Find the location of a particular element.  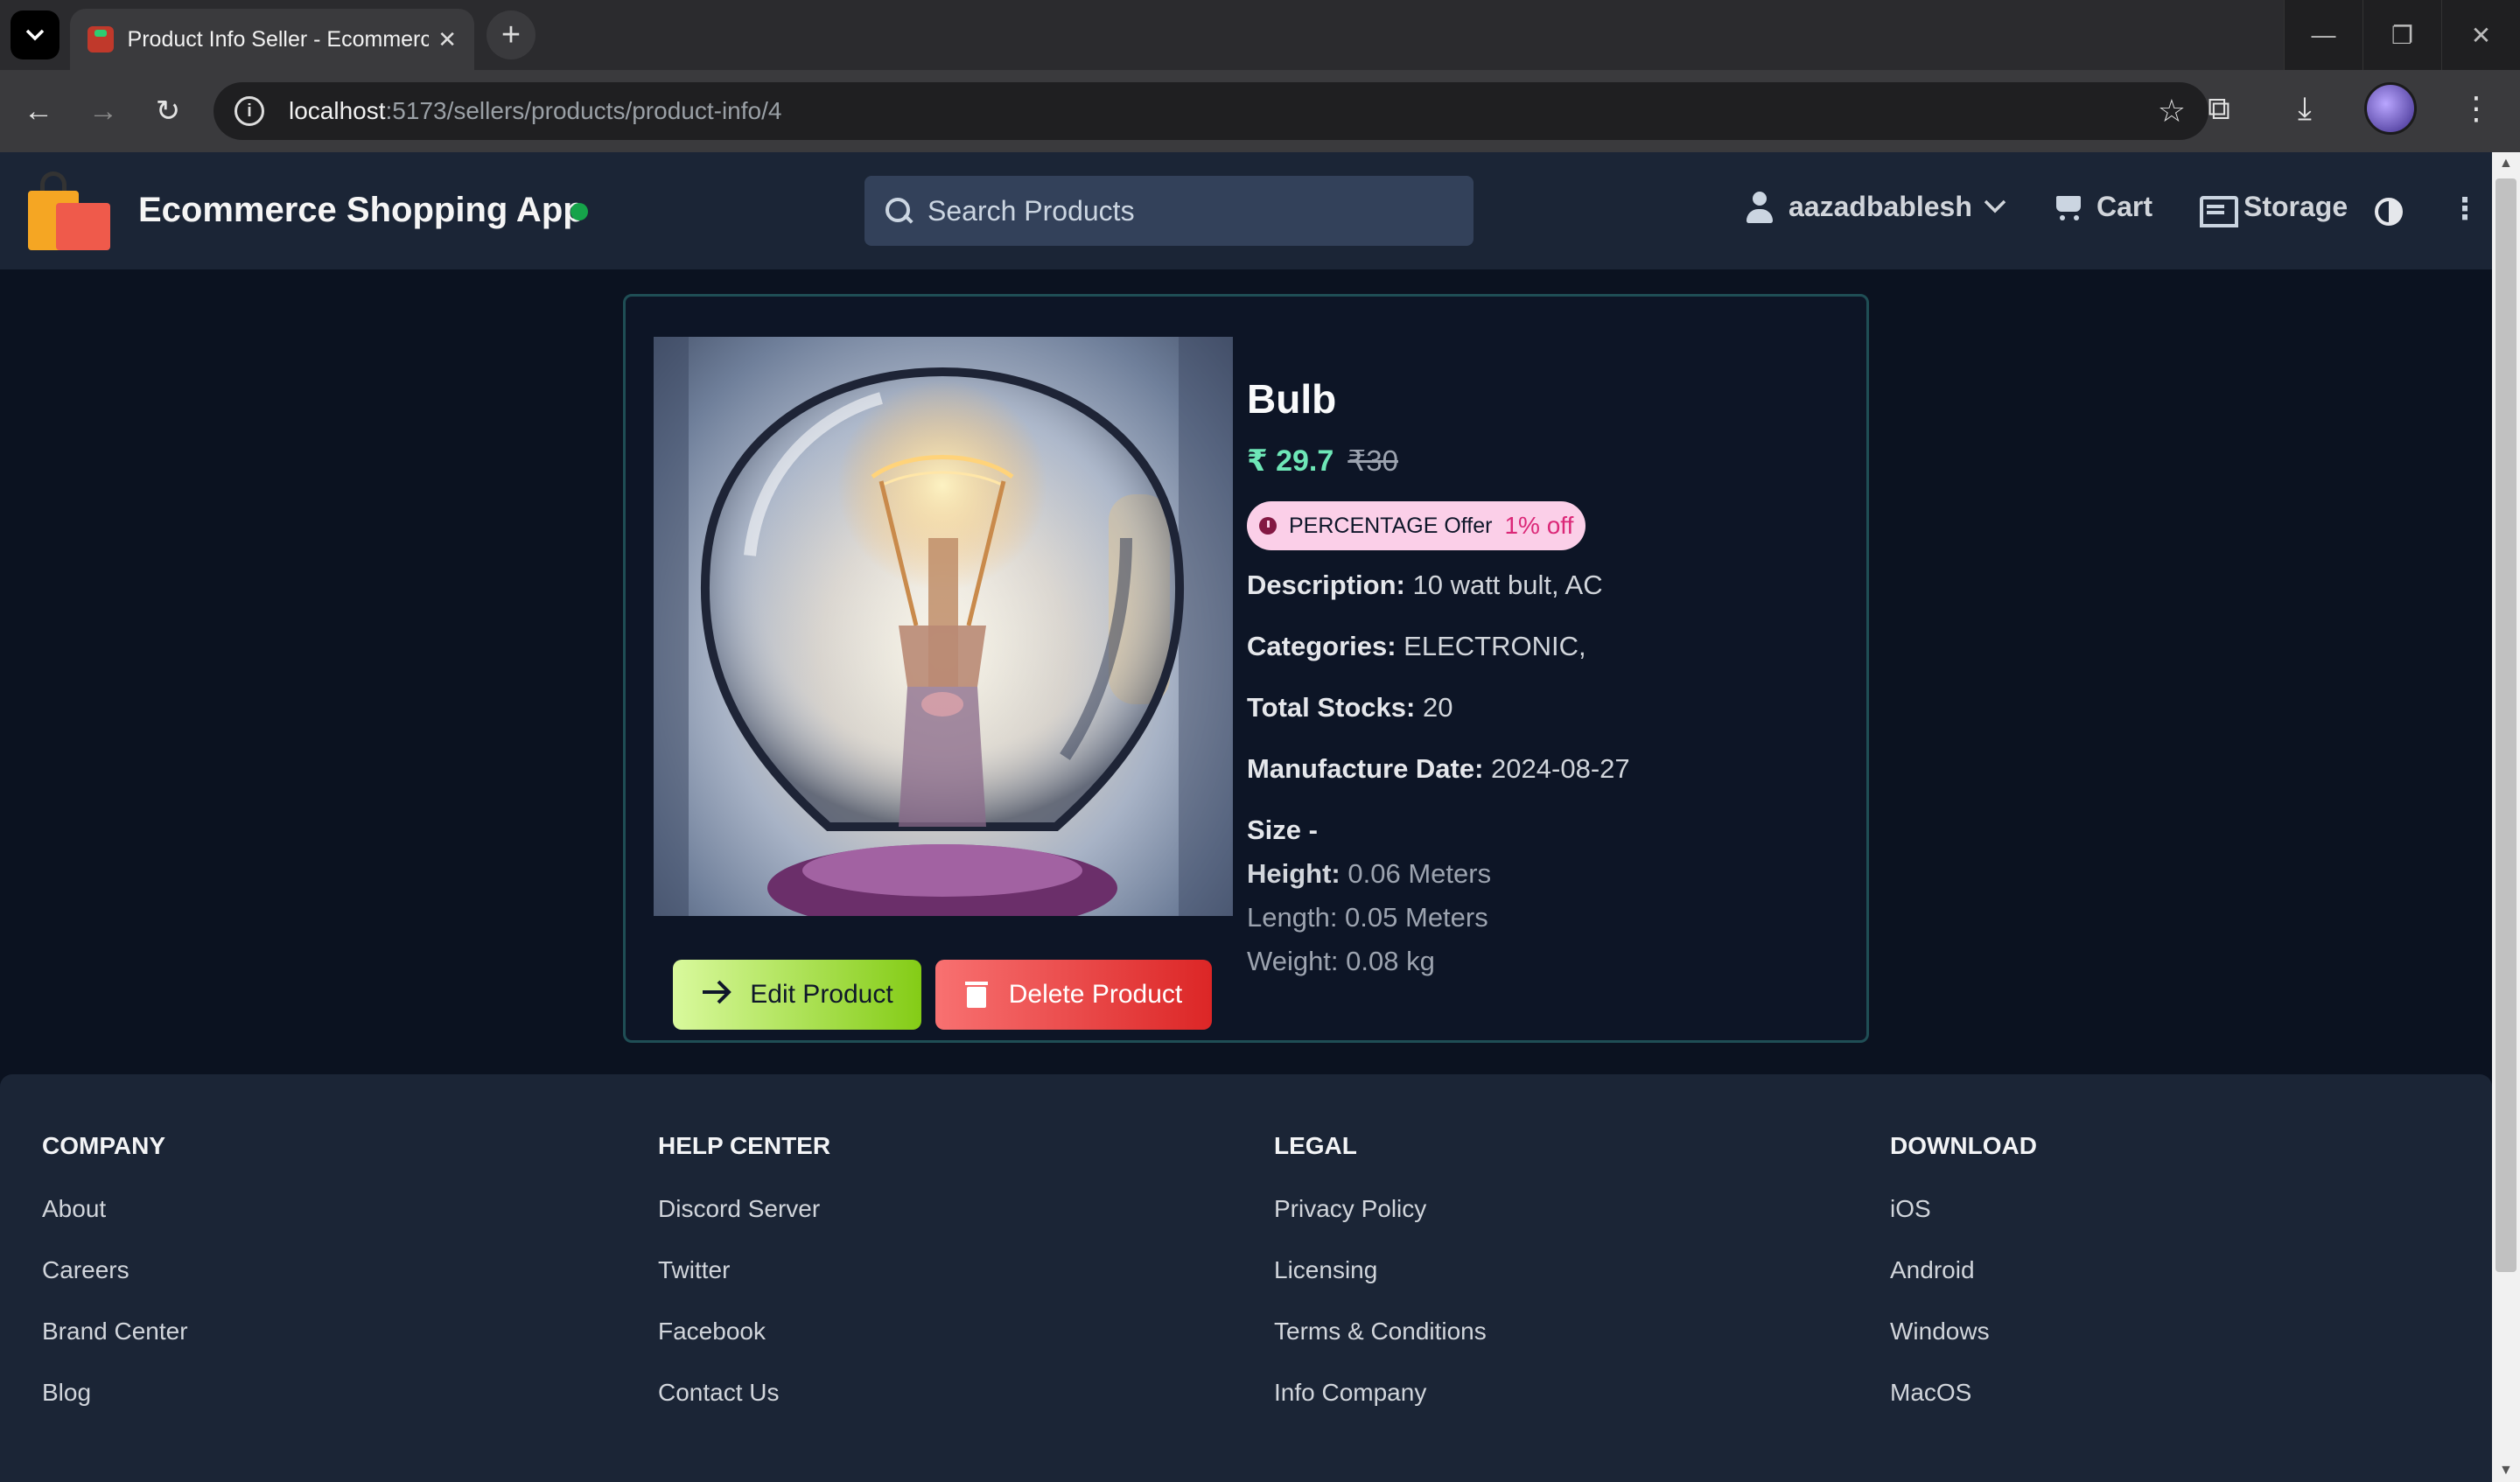

download-icon: ⤓ is located at coordinates (2304, 108).